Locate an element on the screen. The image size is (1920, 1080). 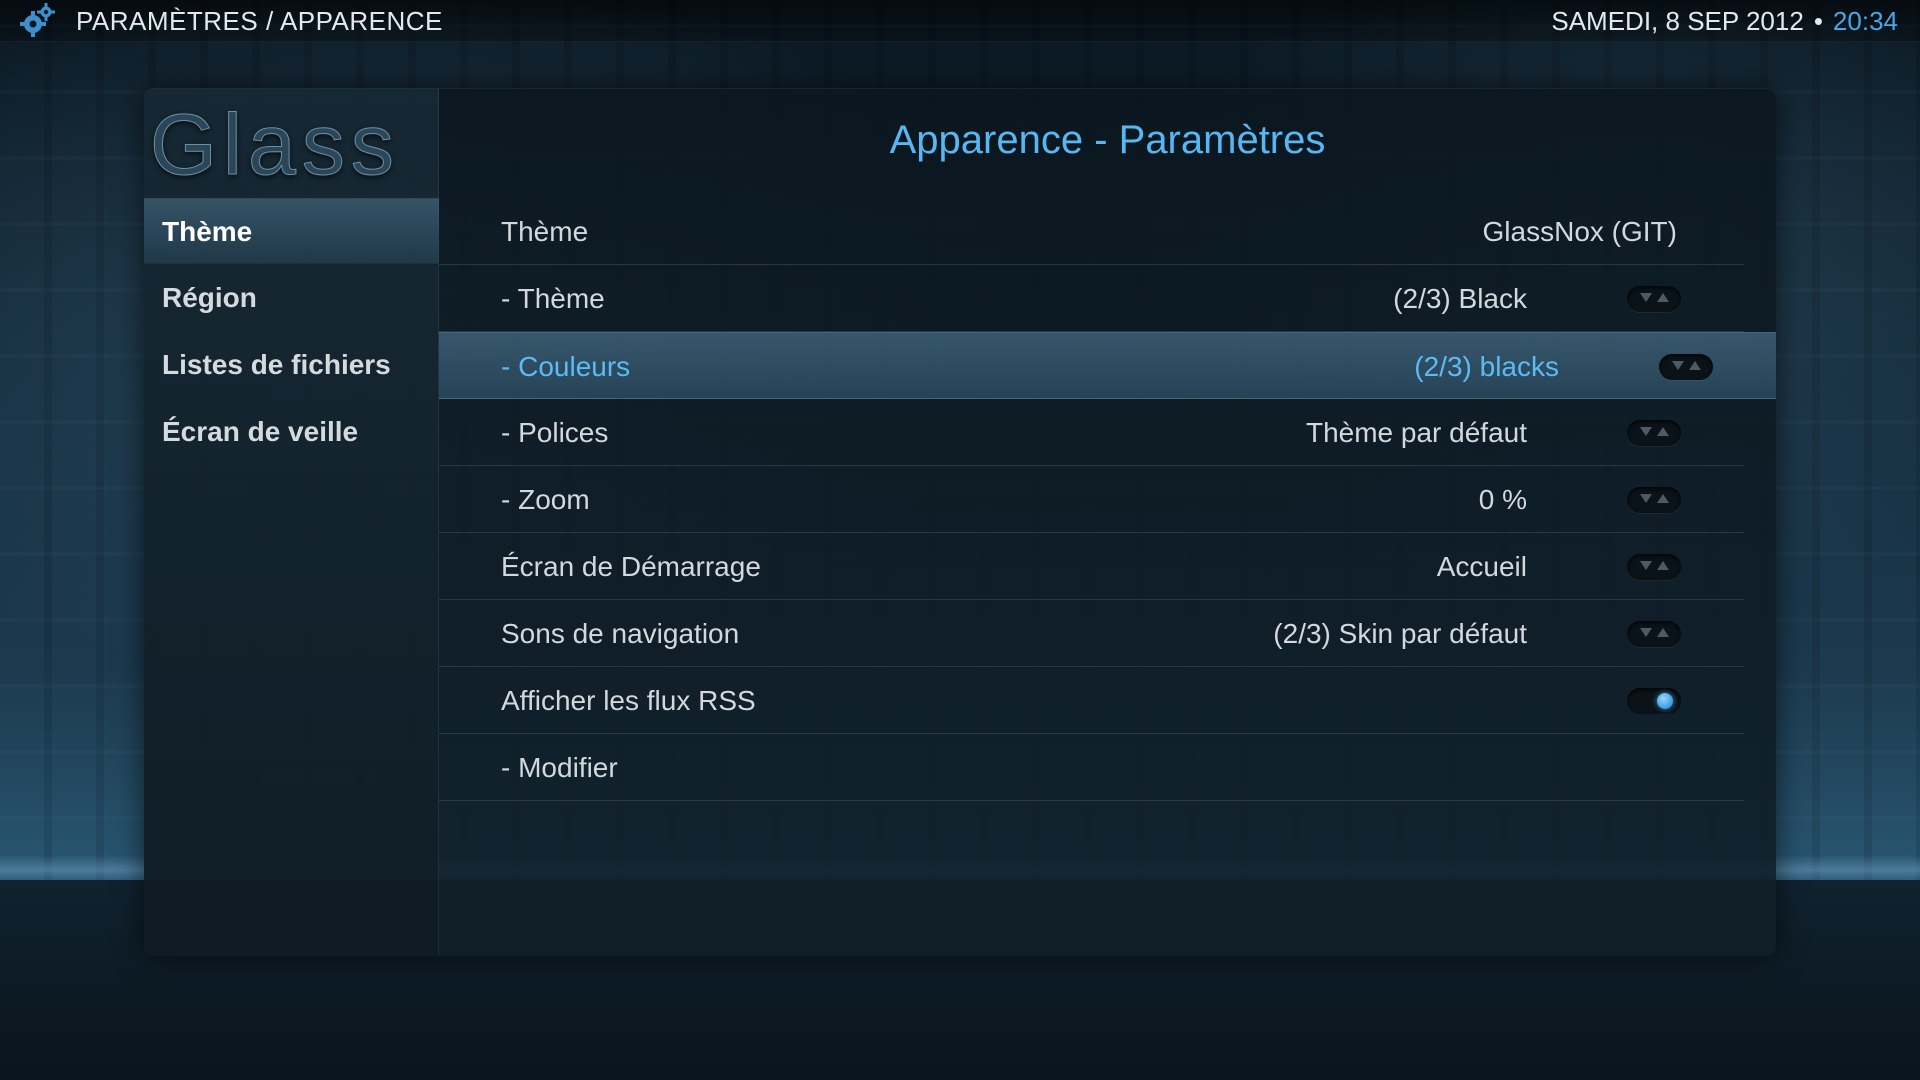
setting-value: Thème par défaut is located at coordinates (1416, 432).